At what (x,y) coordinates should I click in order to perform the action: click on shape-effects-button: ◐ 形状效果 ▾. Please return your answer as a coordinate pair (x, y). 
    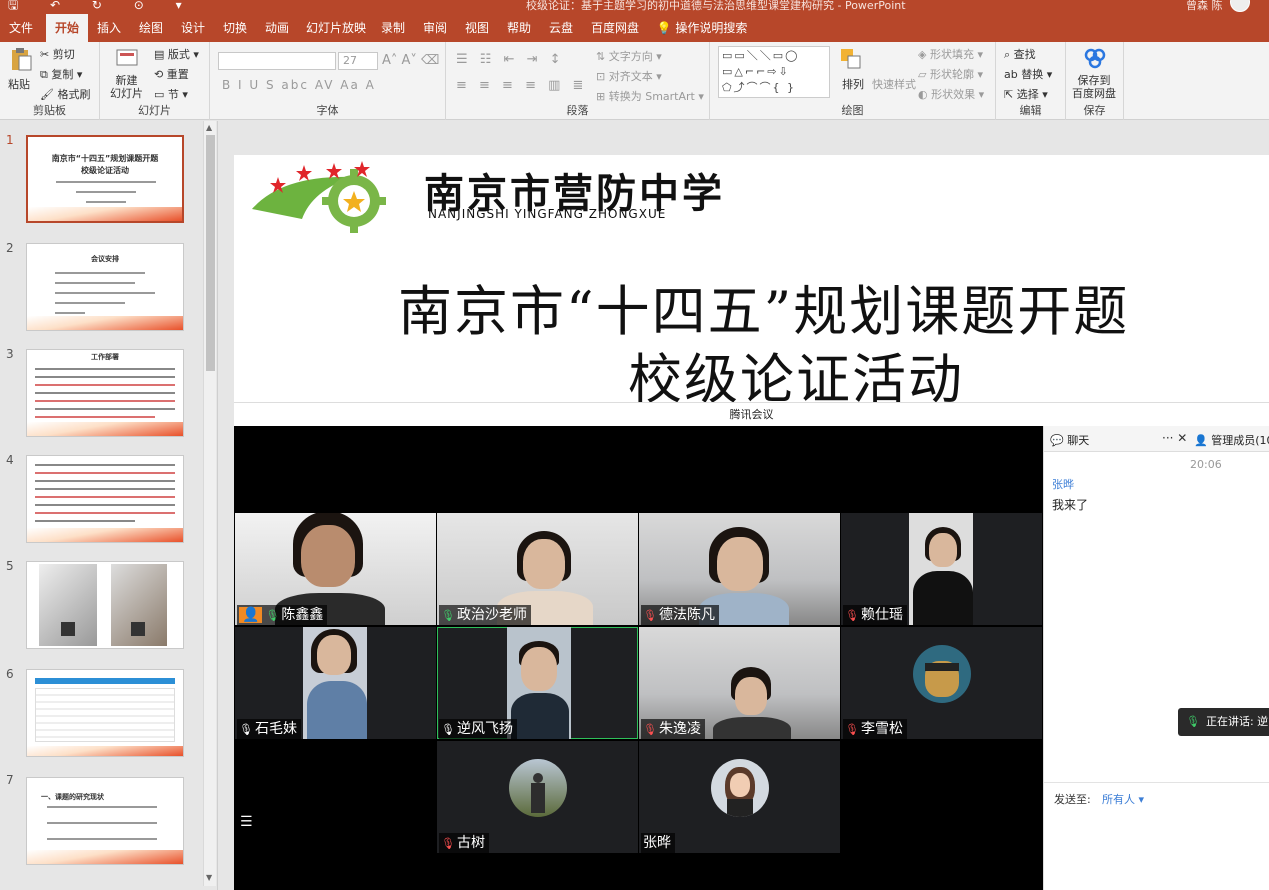
    Looking at the image, I should click on (951, 94).